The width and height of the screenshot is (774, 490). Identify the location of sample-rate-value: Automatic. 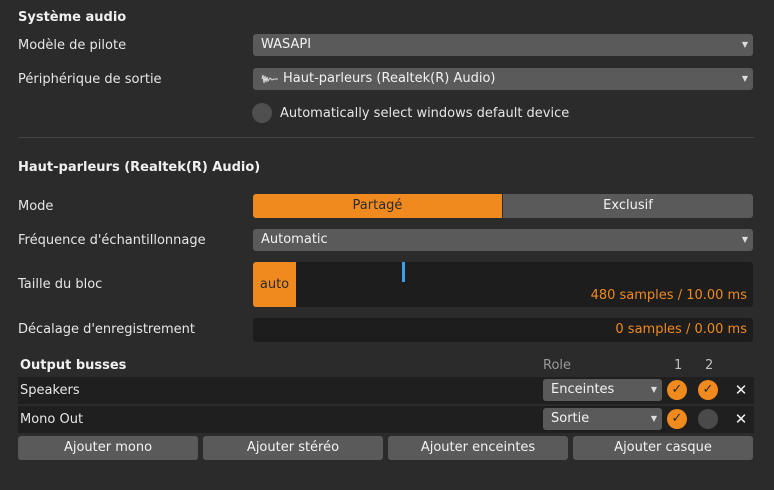
(294, 239).